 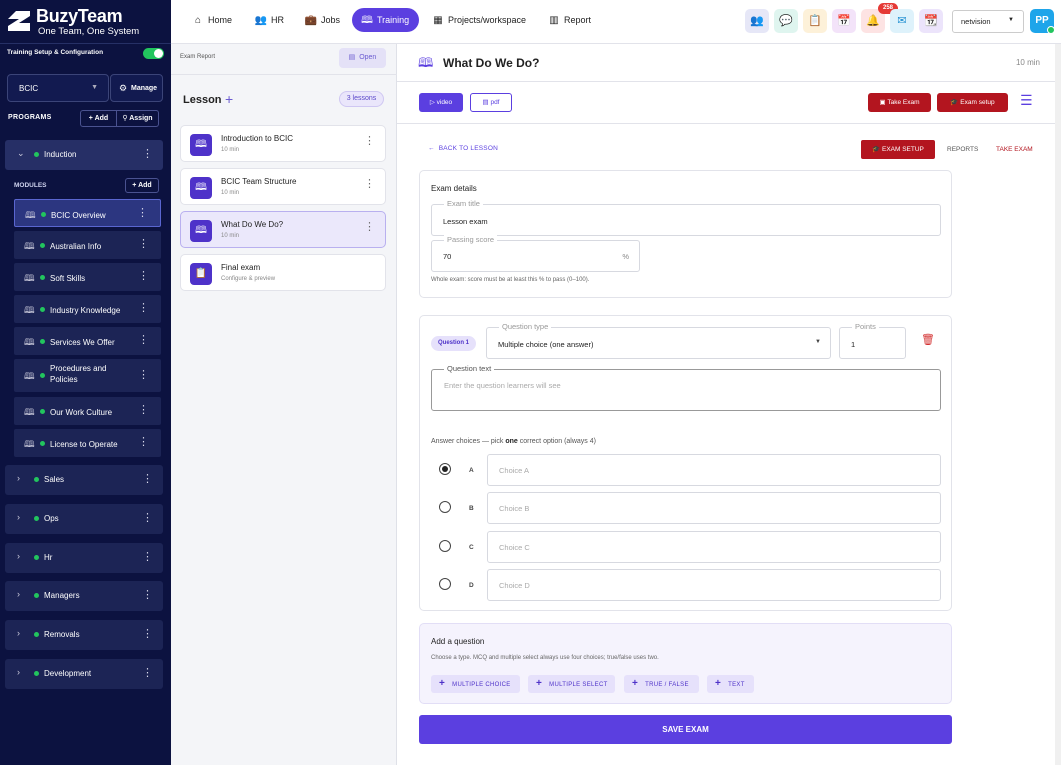 I want to click on add-program-button: + Add, so click(x=98, y=118).